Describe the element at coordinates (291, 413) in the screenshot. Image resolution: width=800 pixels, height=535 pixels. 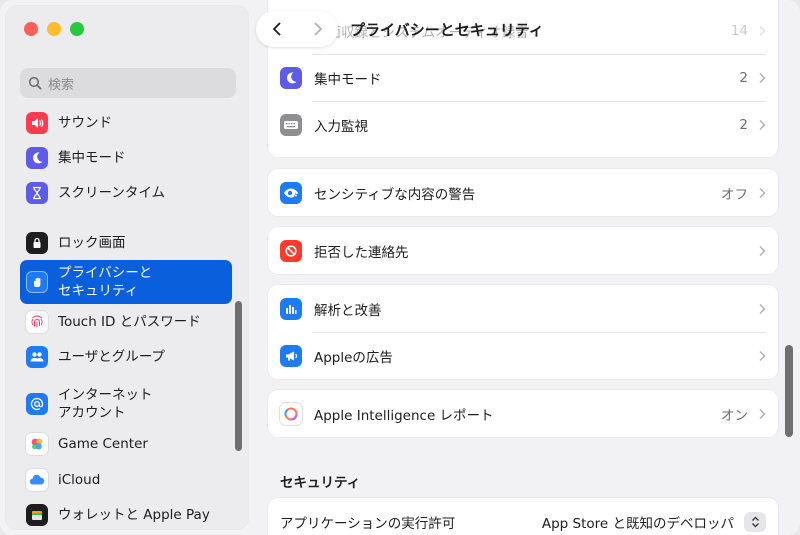
I see `apple-intelligence-icon` at that location.